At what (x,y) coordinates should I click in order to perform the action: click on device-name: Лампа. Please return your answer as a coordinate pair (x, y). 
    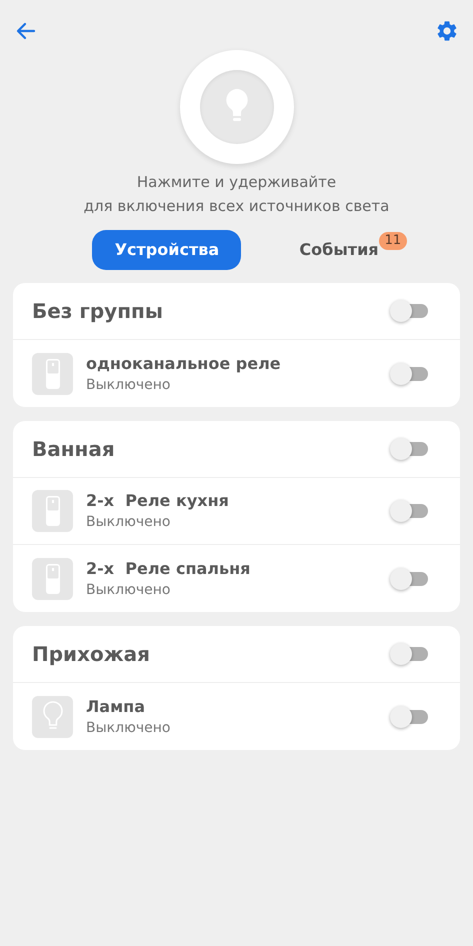
    Looking at the image, I should click on (116, 707).